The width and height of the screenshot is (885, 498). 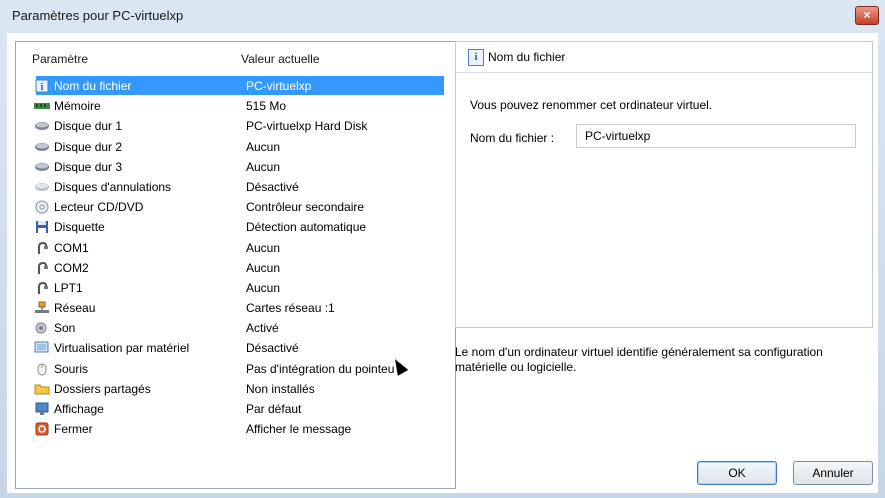 What do you see at coordinates (42, 429) in the screenshot?
I see `close-vm-icon` at bounding box center [42, 429].